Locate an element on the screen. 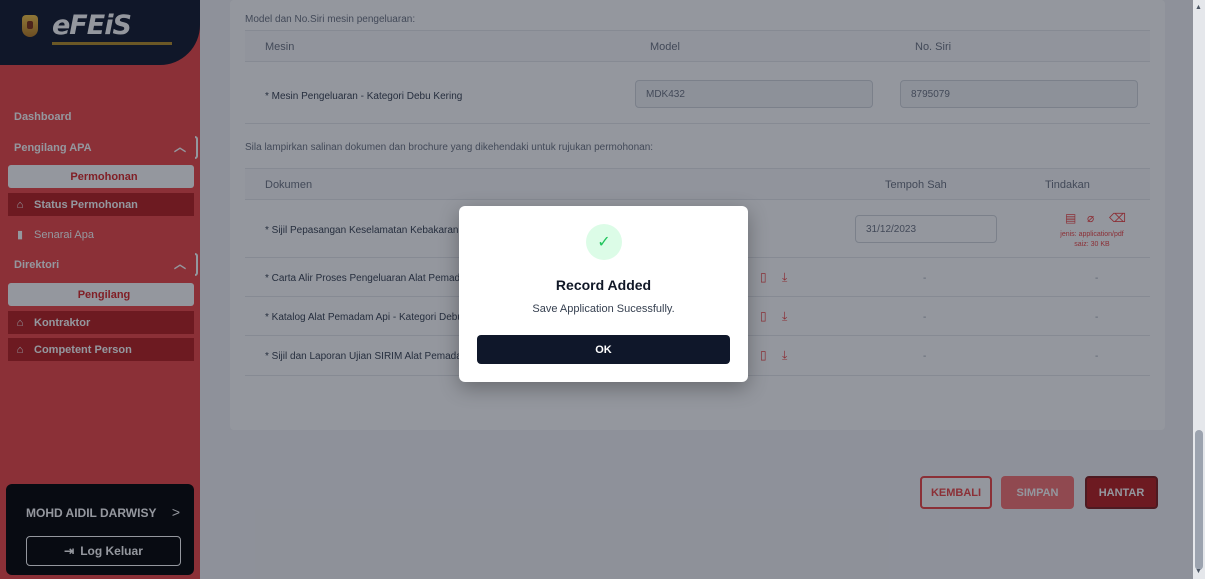 The width and height of the screenshot is (1205, 579). scroll-down-icon: ▼ is located at coordinates (1198, 571).